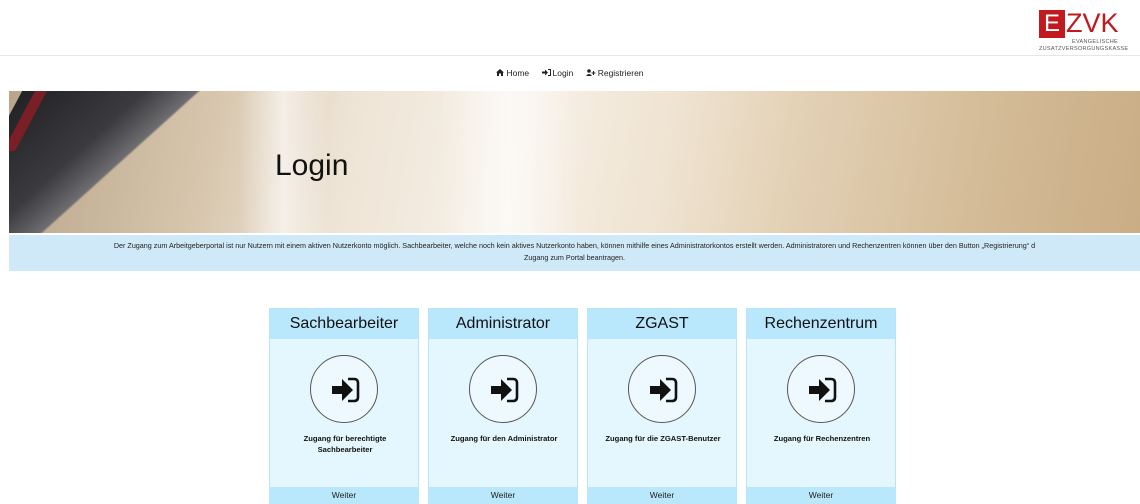  What do you see at coordinates (344, 324) in the screenshot?
I see `card-title: Sachbearbeiter` at bounding box center [344, 324].